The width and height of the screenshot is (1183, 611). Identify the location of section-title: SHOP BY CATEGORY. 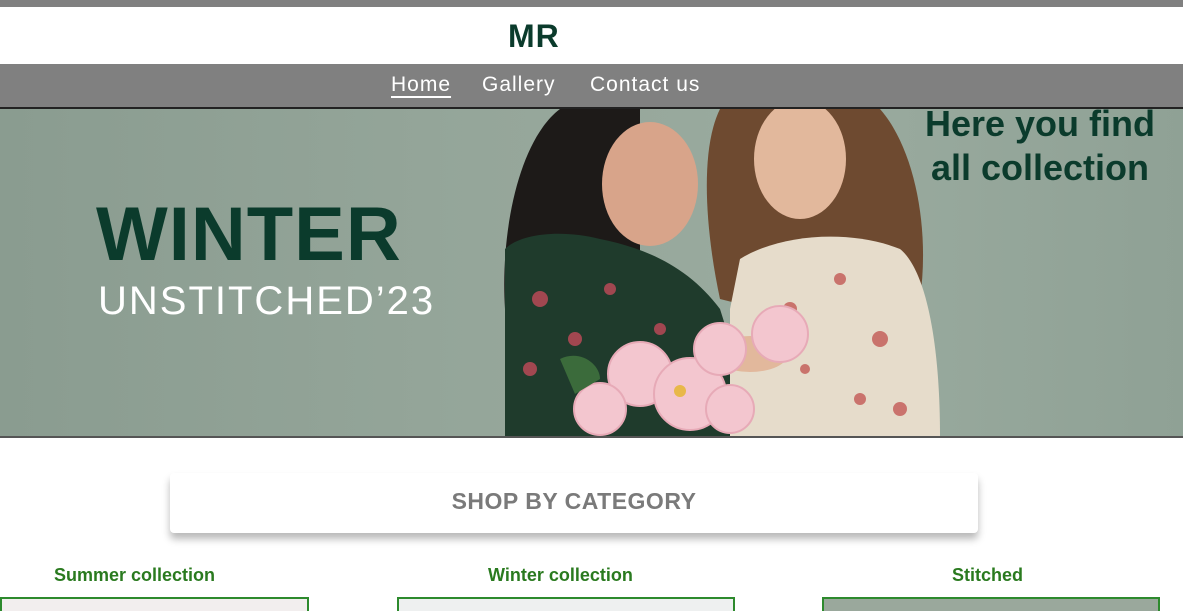
(574, 501).